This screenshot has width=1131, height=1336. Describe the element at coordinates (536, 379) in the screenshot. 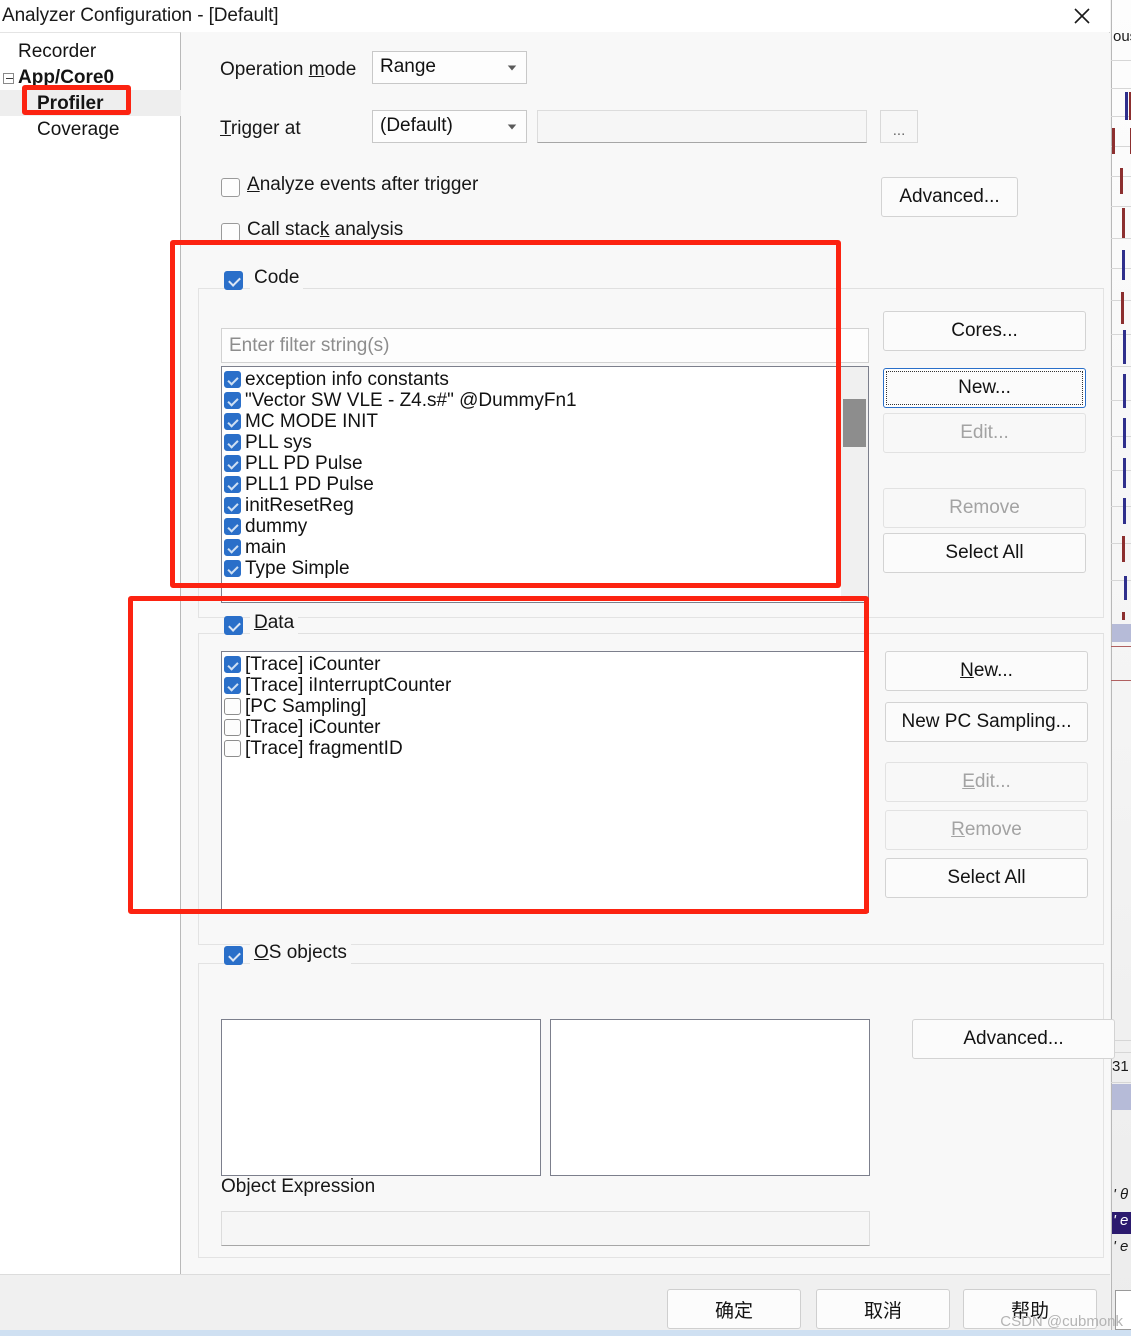

I see `list-item: exception info constants` at that location.